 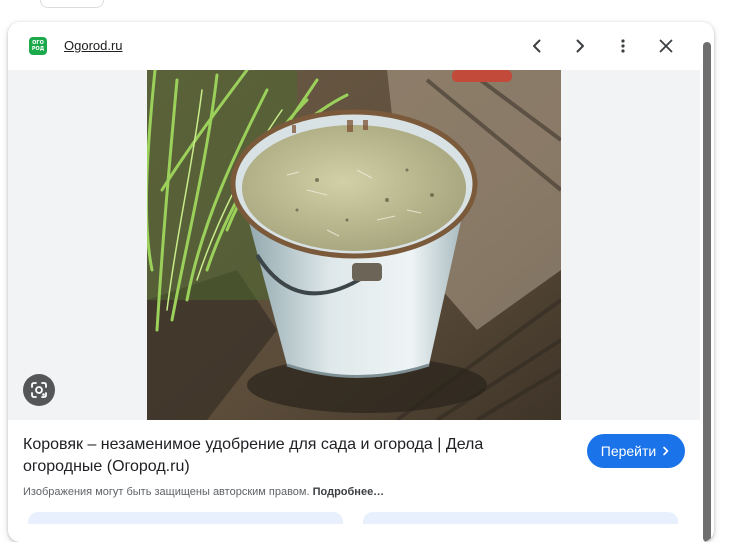 I want to click on google-lens-icon, so click(x=39, y=390).